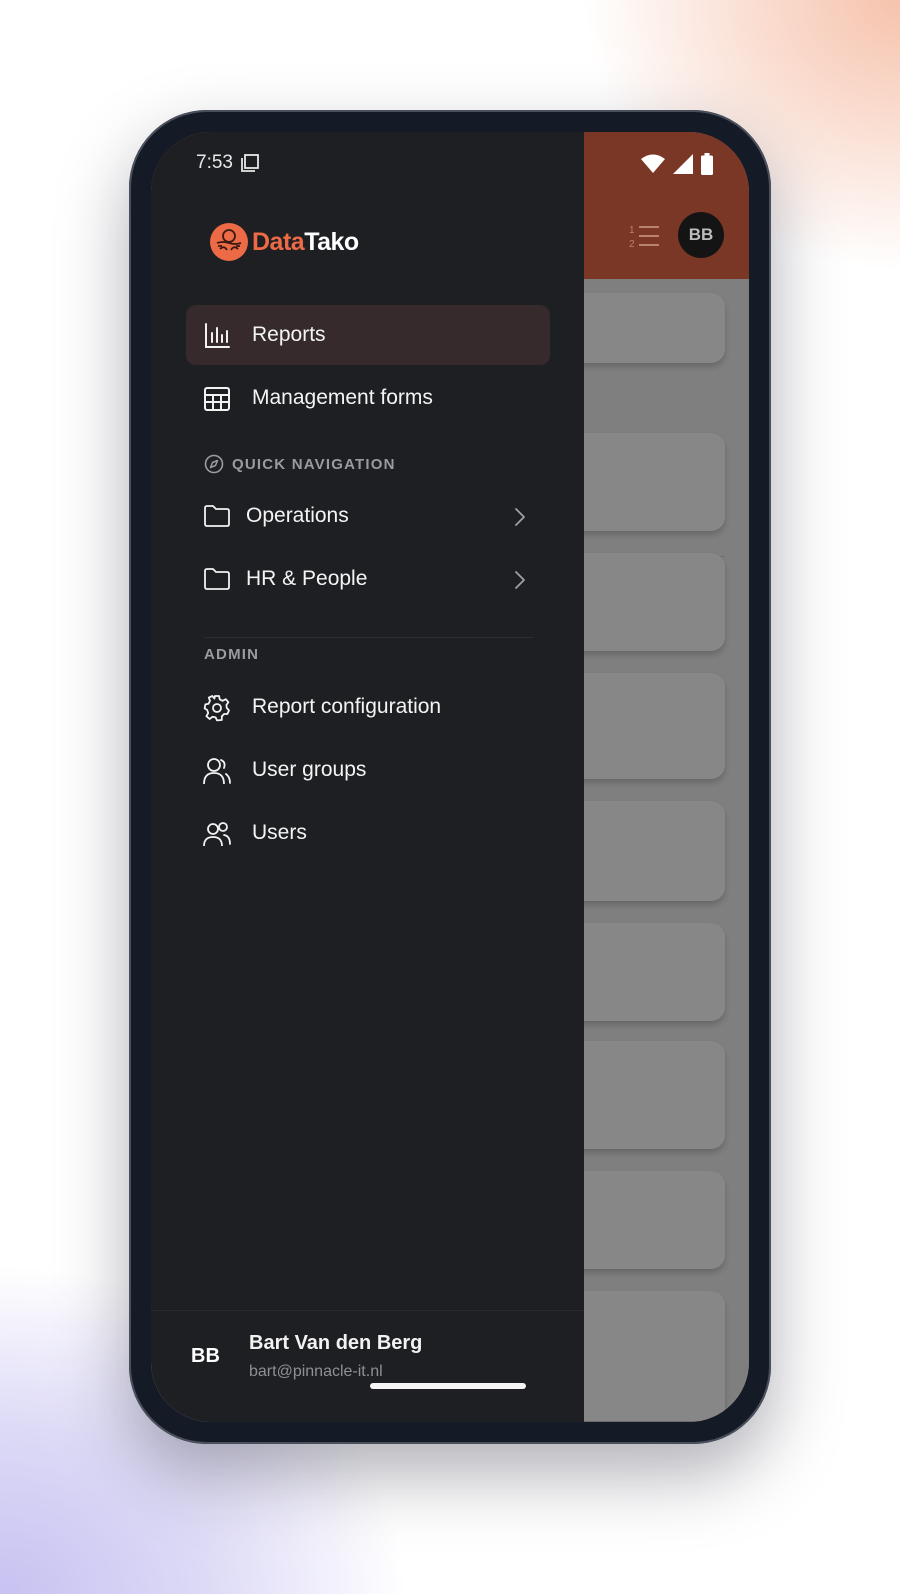 Image resolution: width=900 pixels, height=1594 pixels. I want to click on svg-text: 2, so click(632, 244).